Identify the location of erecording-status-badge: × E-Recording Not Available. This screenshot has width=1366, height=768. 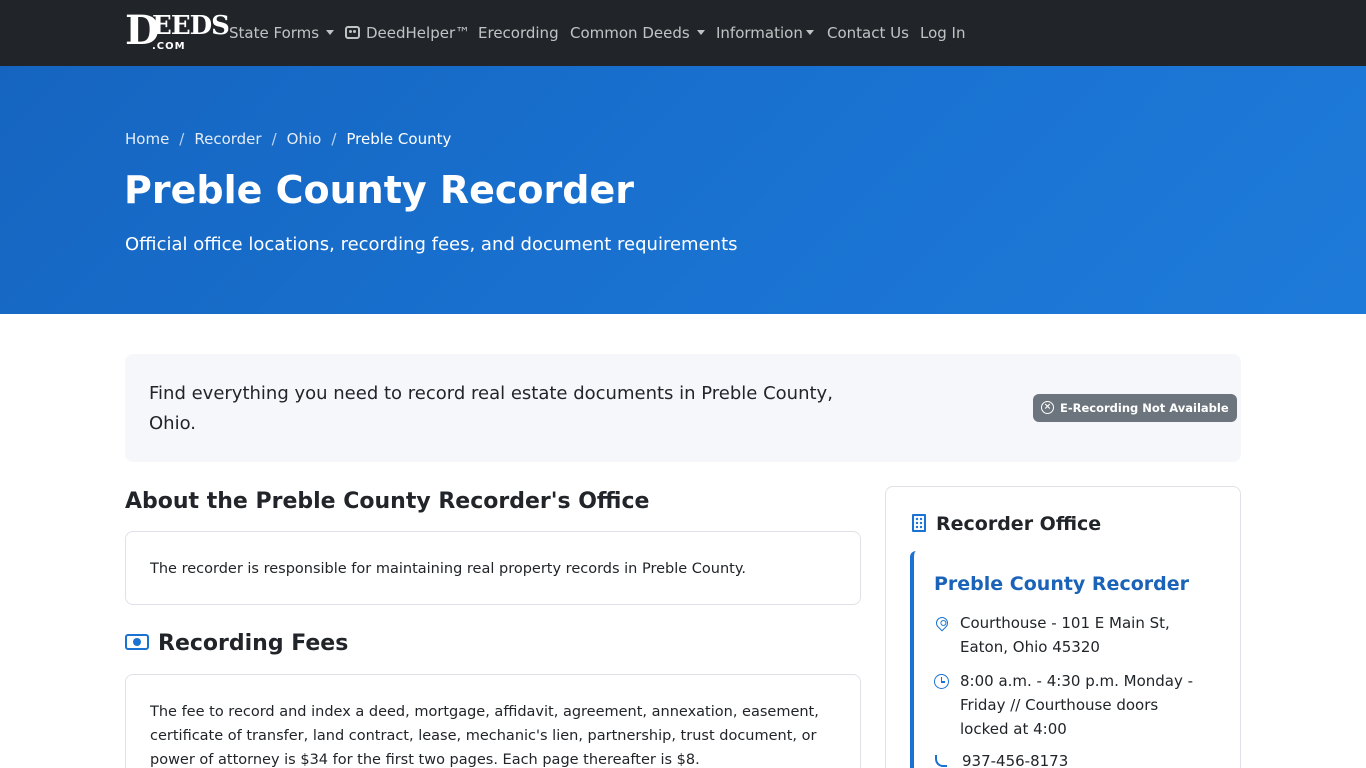
(1135, 408).